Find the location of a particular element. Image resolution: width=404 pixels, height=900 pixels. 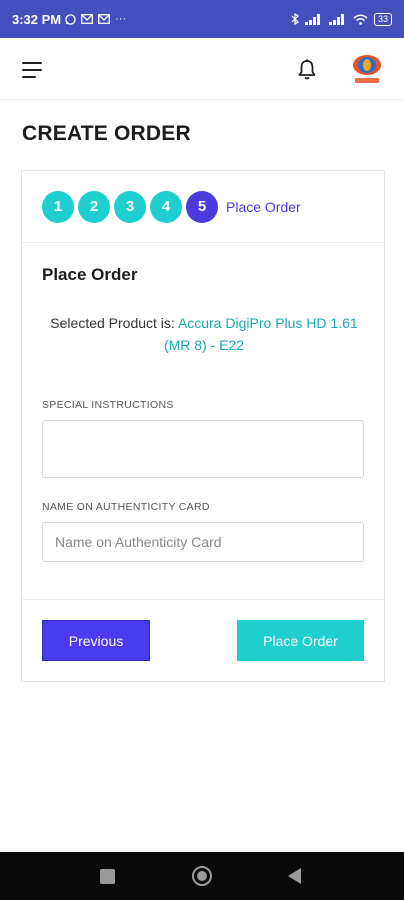

step-1: 1 is located at coordinates (58, 206).